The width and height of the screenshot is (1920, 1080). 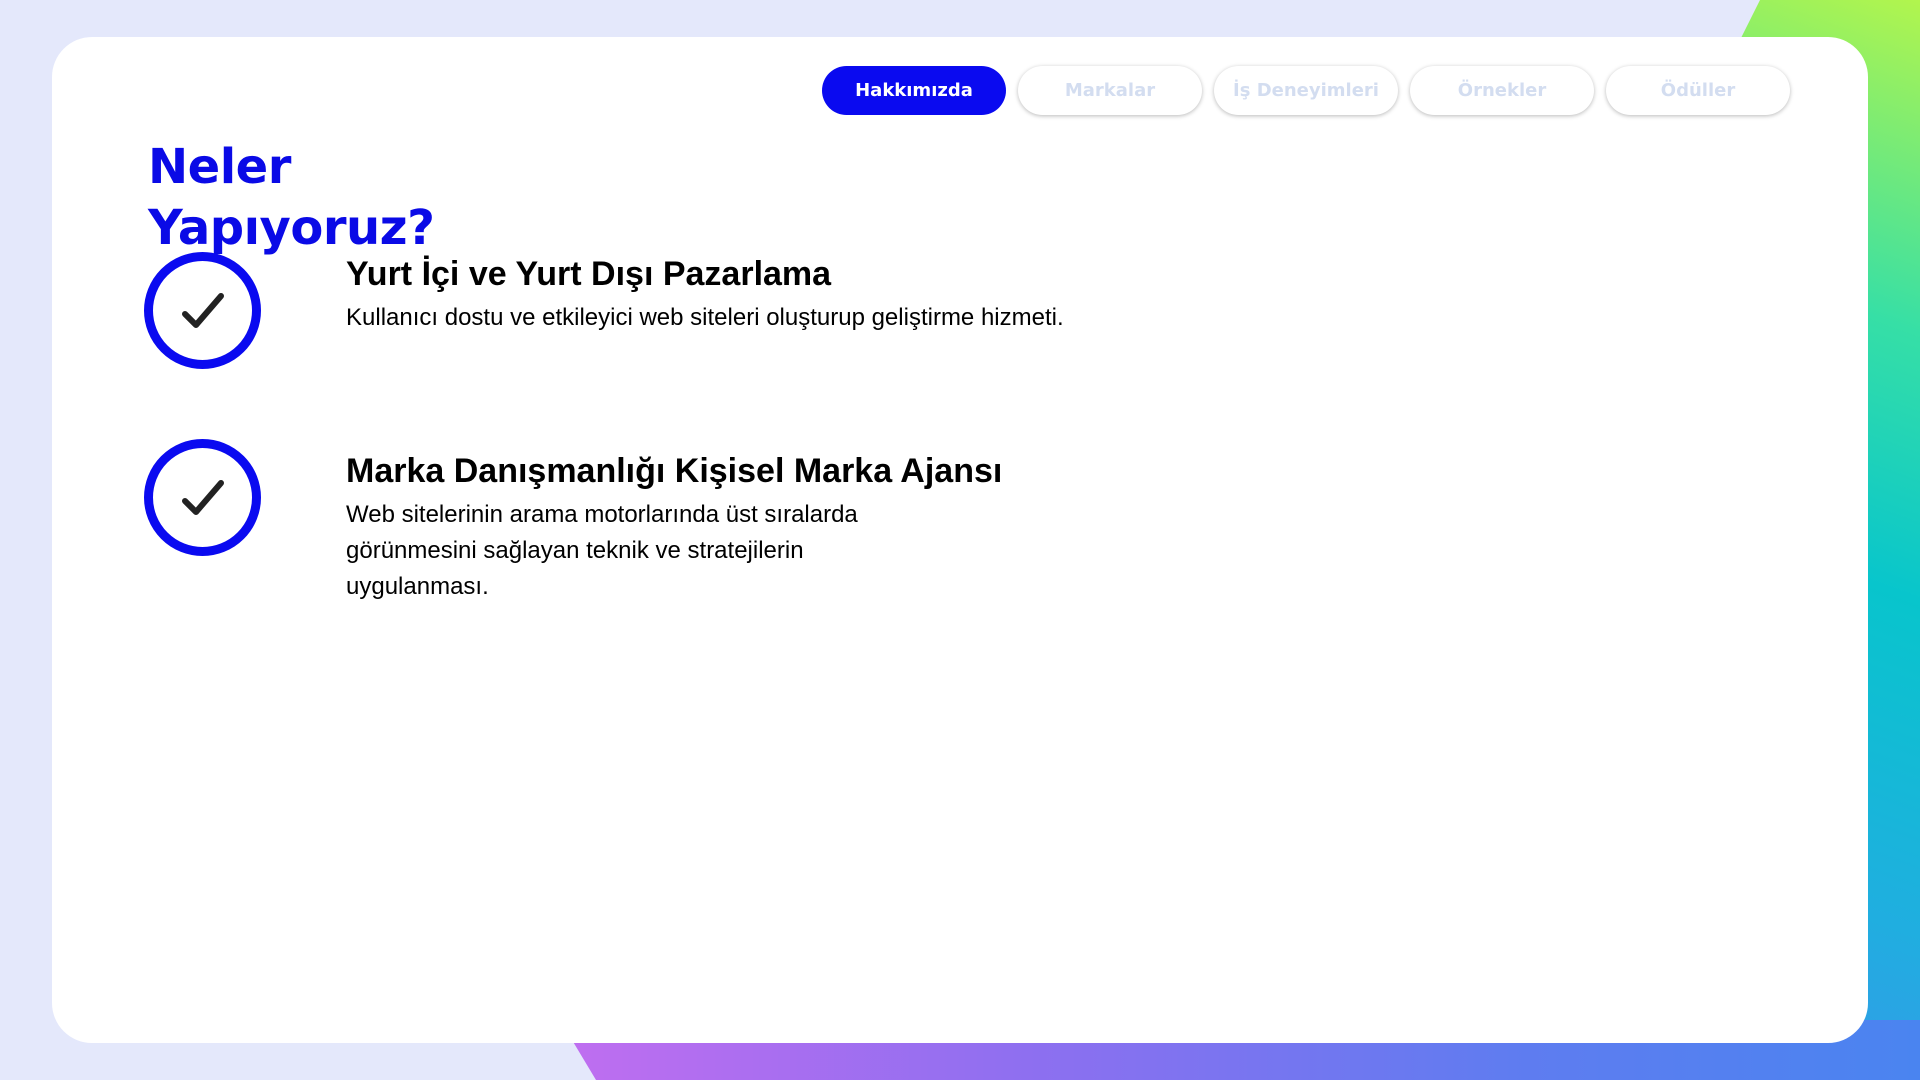 I want to click on feature-title: Marka Danışmanlığı Kişisel Marka Ajansı, so click(x=674, y=471).